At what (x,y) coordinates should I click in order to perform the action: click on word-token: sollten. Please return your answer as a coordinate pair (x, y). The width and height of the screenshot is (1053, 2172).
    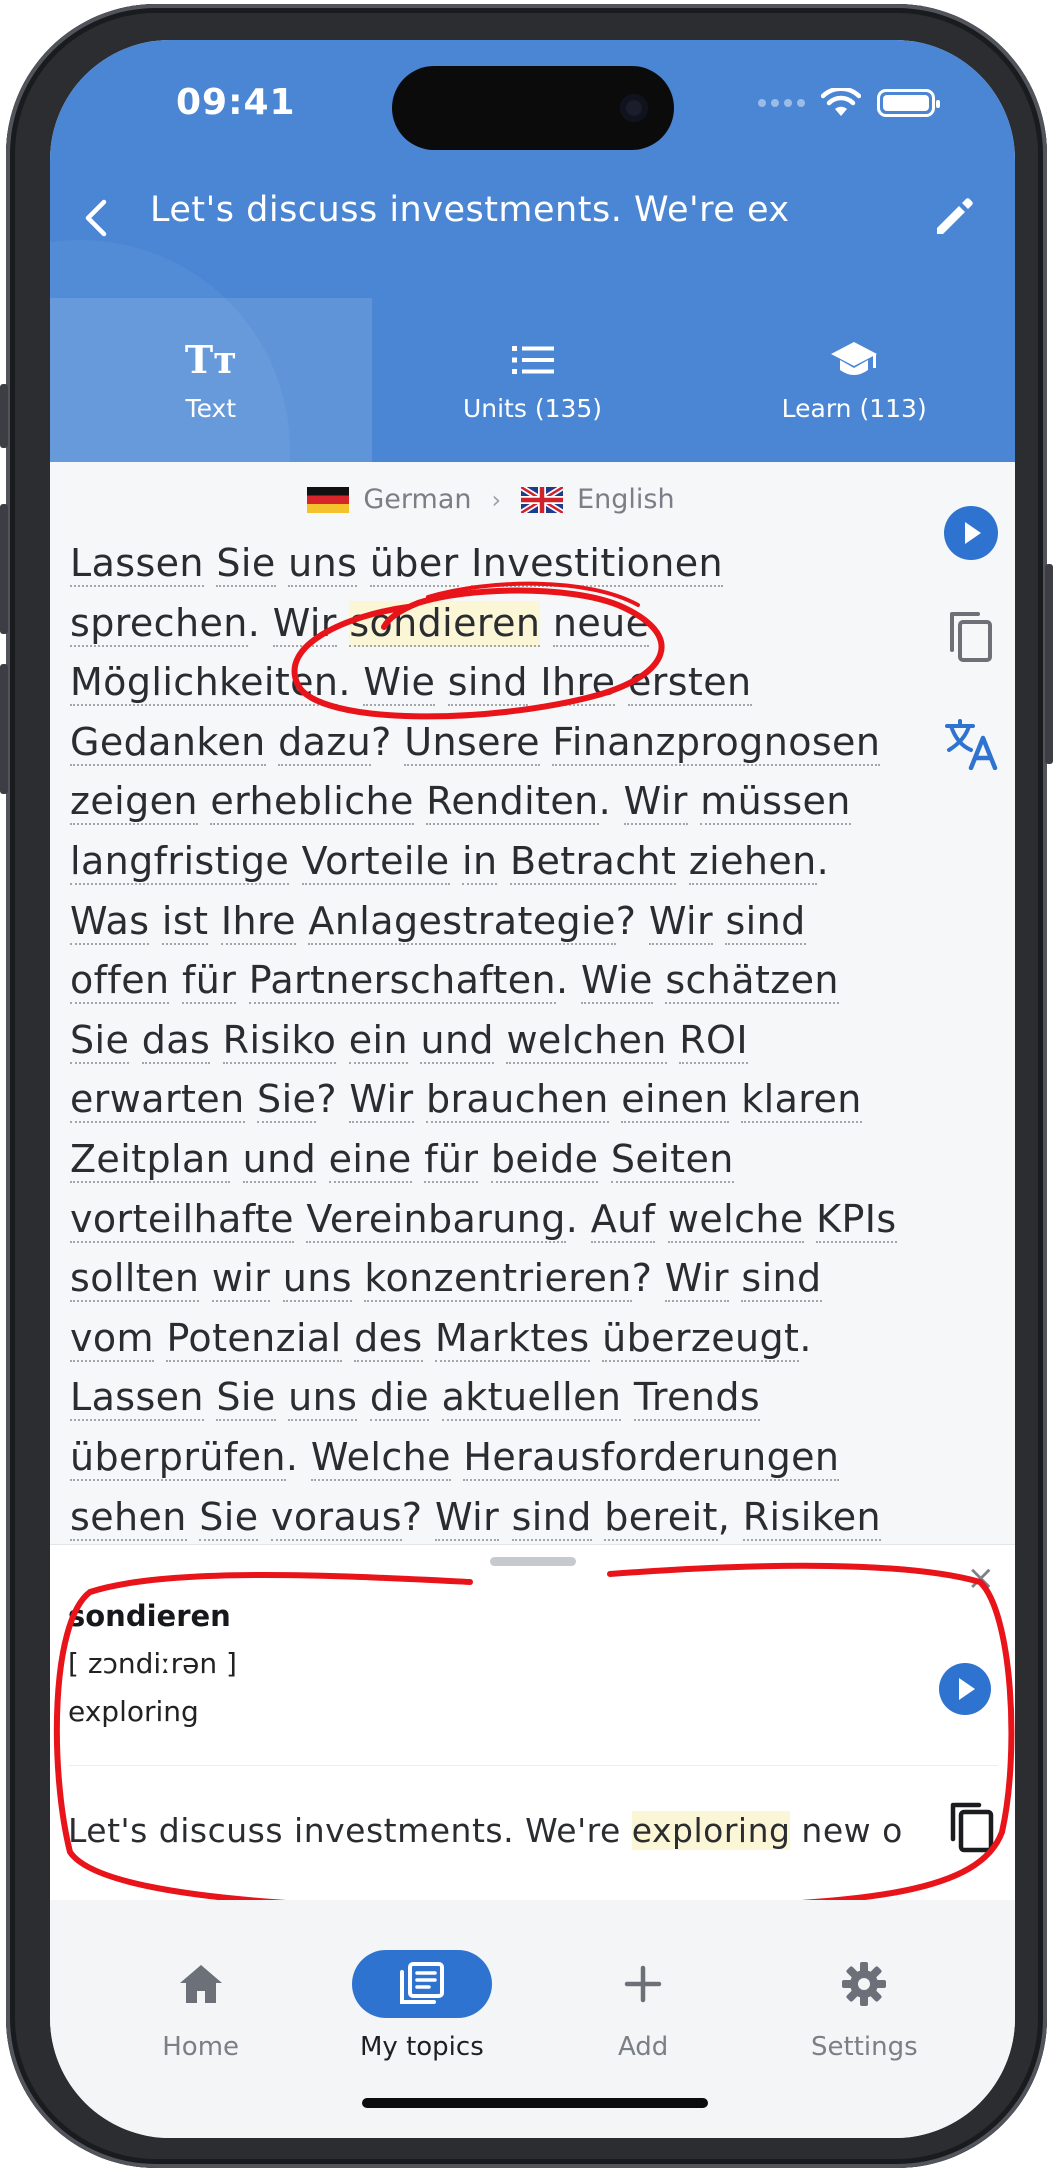
    Looking at the image, I should click on (135, 1279).